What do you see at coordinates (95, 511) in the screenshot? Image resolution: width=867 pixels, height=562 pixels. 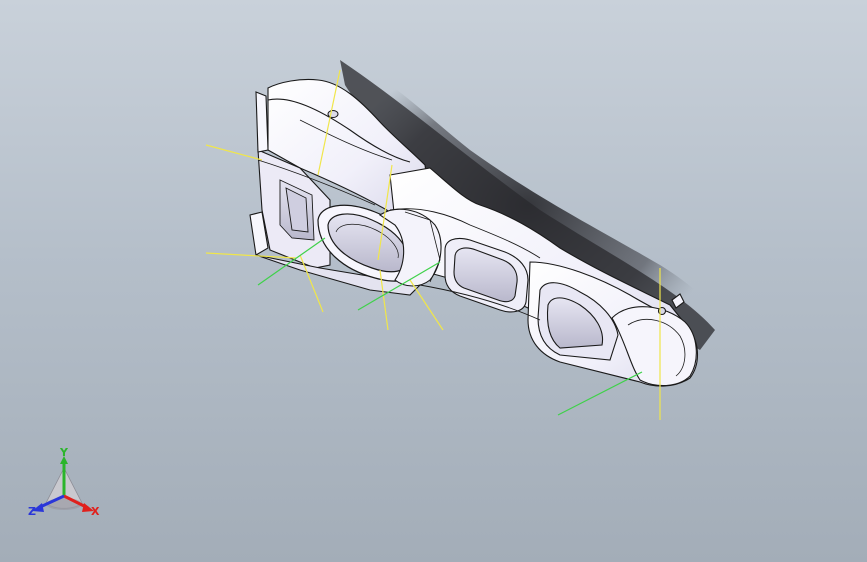 I see `x-axis-label: X` at bounding box center [95, 511].